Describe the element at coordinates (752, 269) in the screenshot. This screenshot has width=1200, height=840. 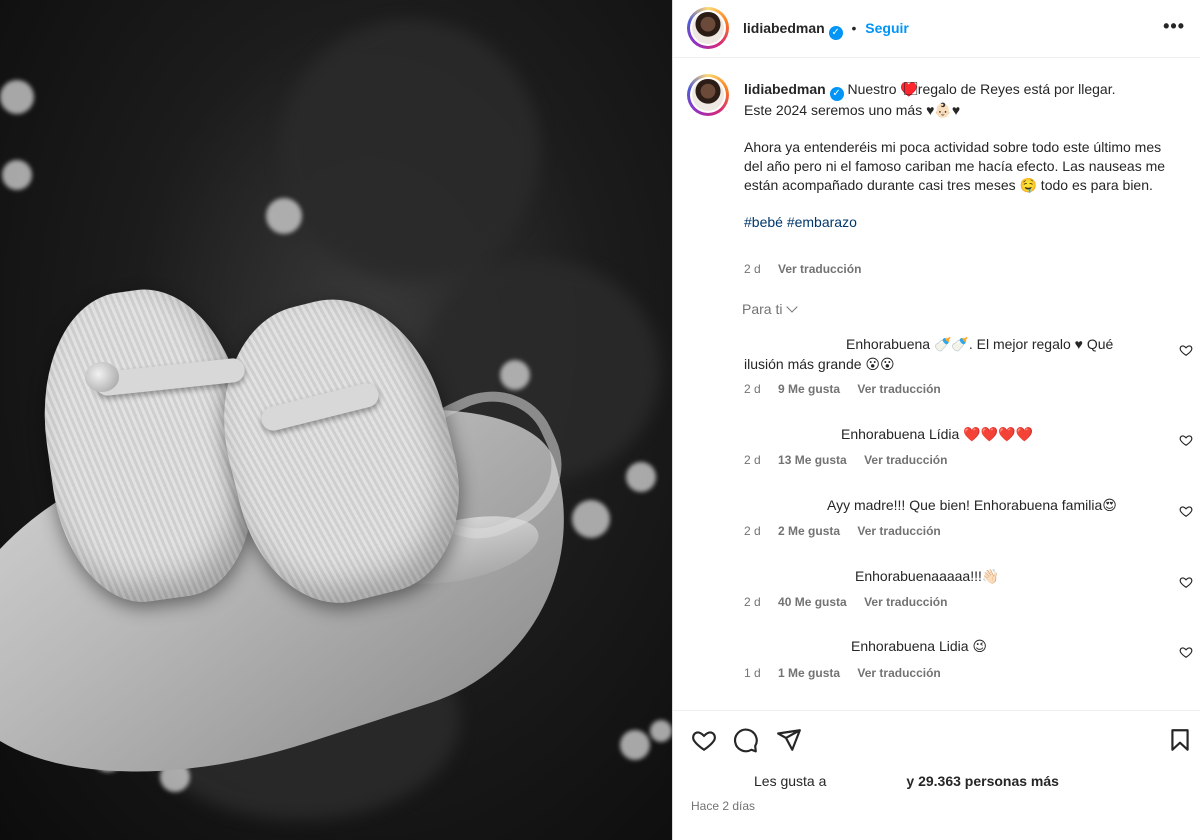
I see `caption-time: 2 d` at that location.